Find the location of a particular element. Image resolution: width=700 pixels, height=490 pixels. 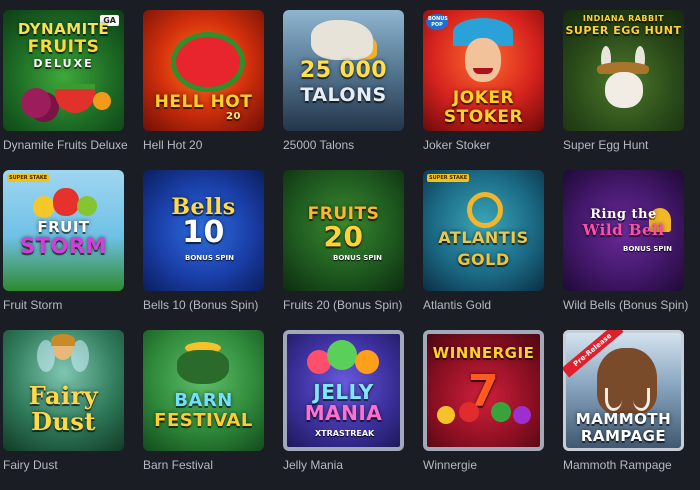

game-thumbnail: SUPER STAKE ATLANTIS GOLD is located at coordinates (483, 230).